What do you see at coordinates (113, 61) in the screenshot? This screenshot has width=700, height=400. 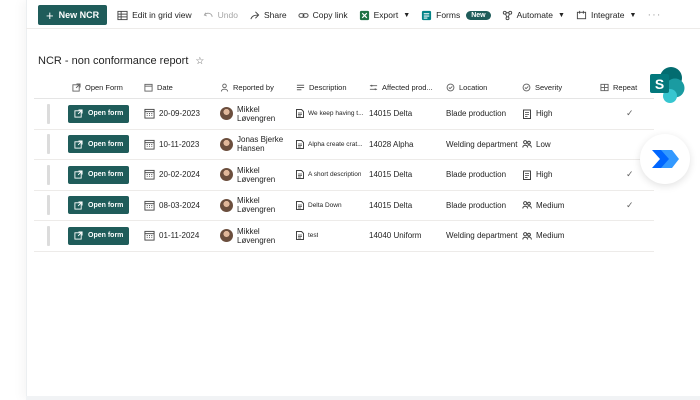 I see `list-title: NCR - non conformance report` at bounding box center [113, 61].